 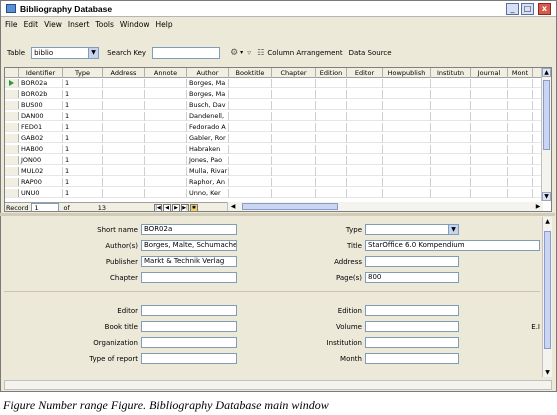 What do you see at coordinates (274, 127) in the screenshot?
I see `table-row: FED01 1 Fedorado A` at bounding box center [274, 127].